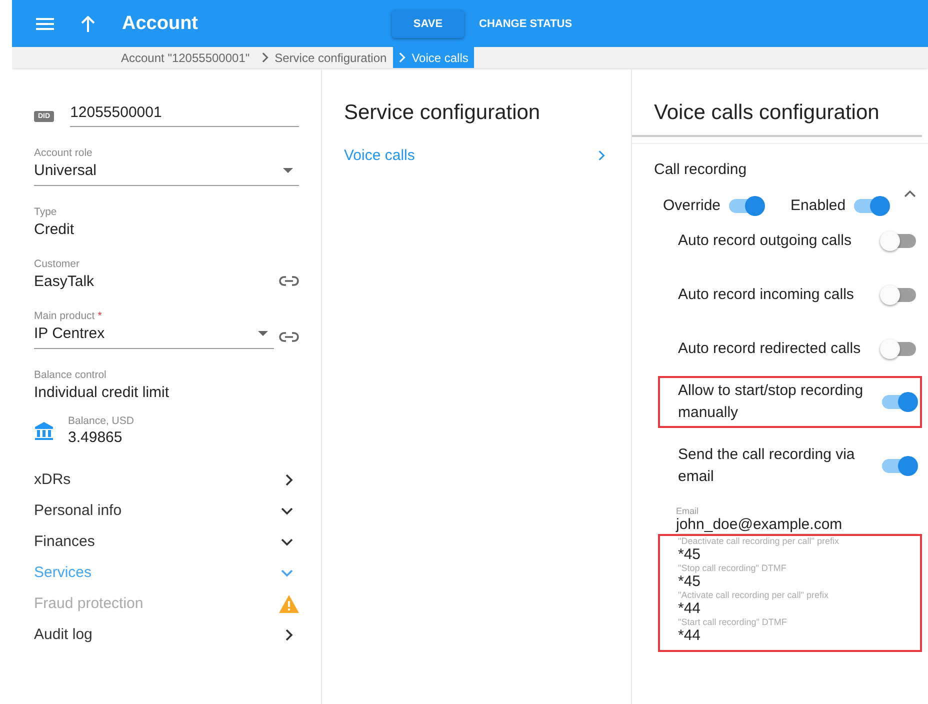 Image resolution: width=928 pixels, height=704 pixels. What do you see at coordinates (45, 24) in the screenshot?
I see `menu-icon` at bounding box center [45, 24].